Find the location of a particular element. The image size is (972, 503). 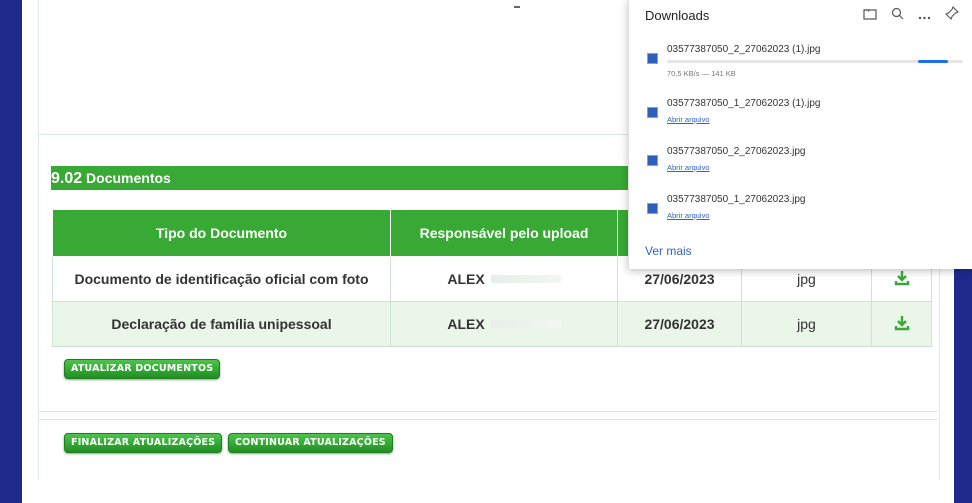

download-file-name: 03577387050_2_27062023 (1).jpg is located at coordinates (744, 49).